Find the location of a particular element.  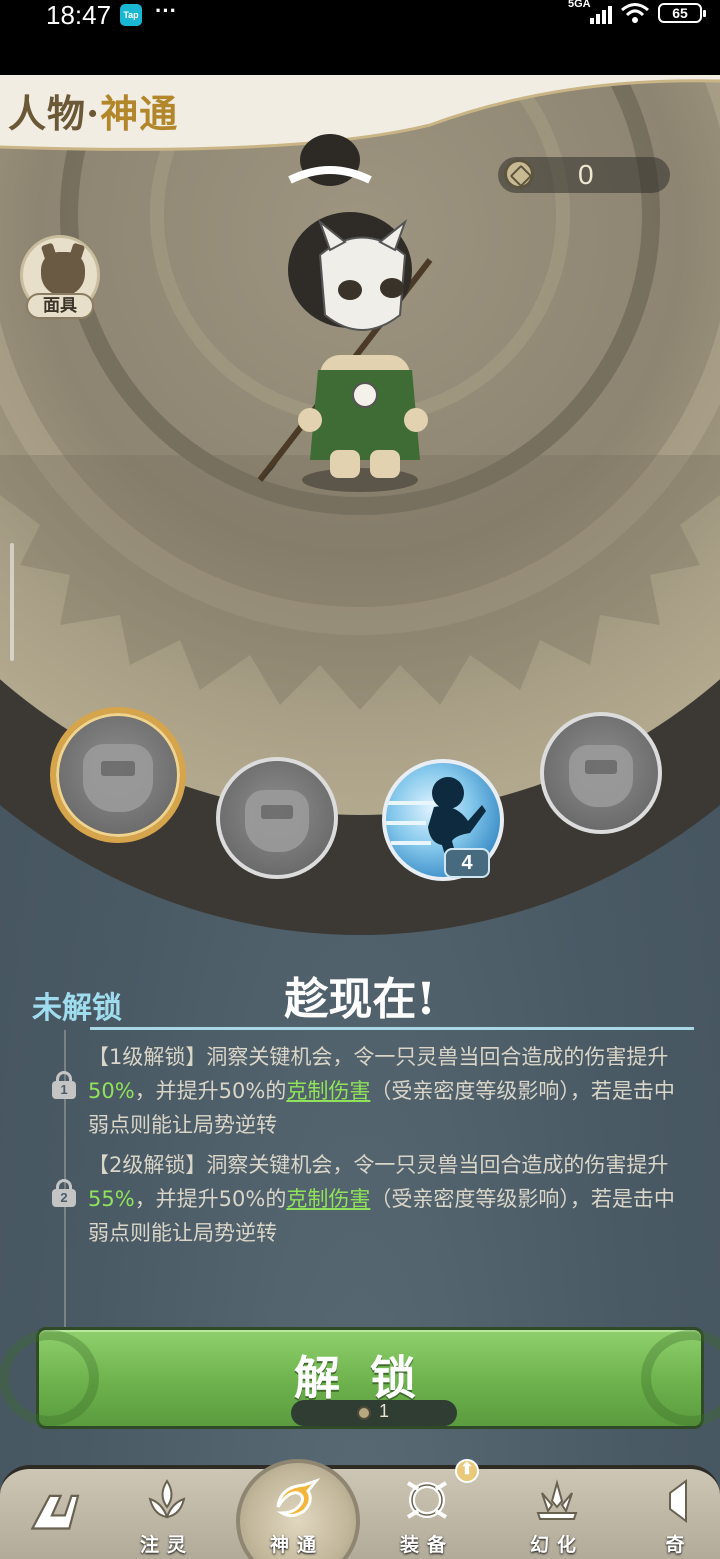

nav-tab-skills: 神通 is located at coordinates (297, 1514).